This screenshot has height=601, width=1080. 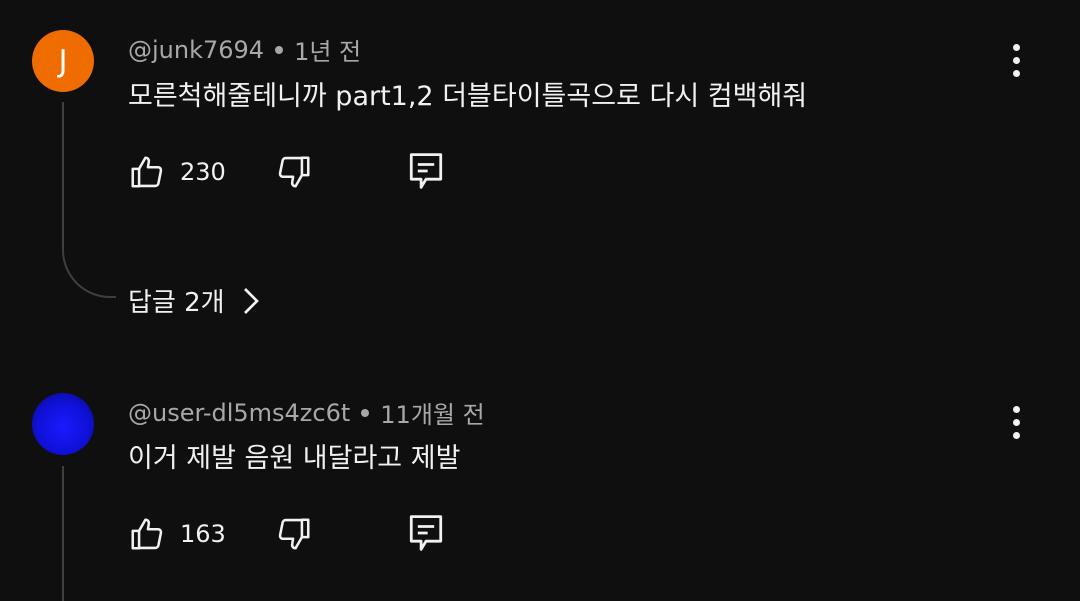 I want to click on view-replies-link: 답글 2개, so click(x=194, y=300).